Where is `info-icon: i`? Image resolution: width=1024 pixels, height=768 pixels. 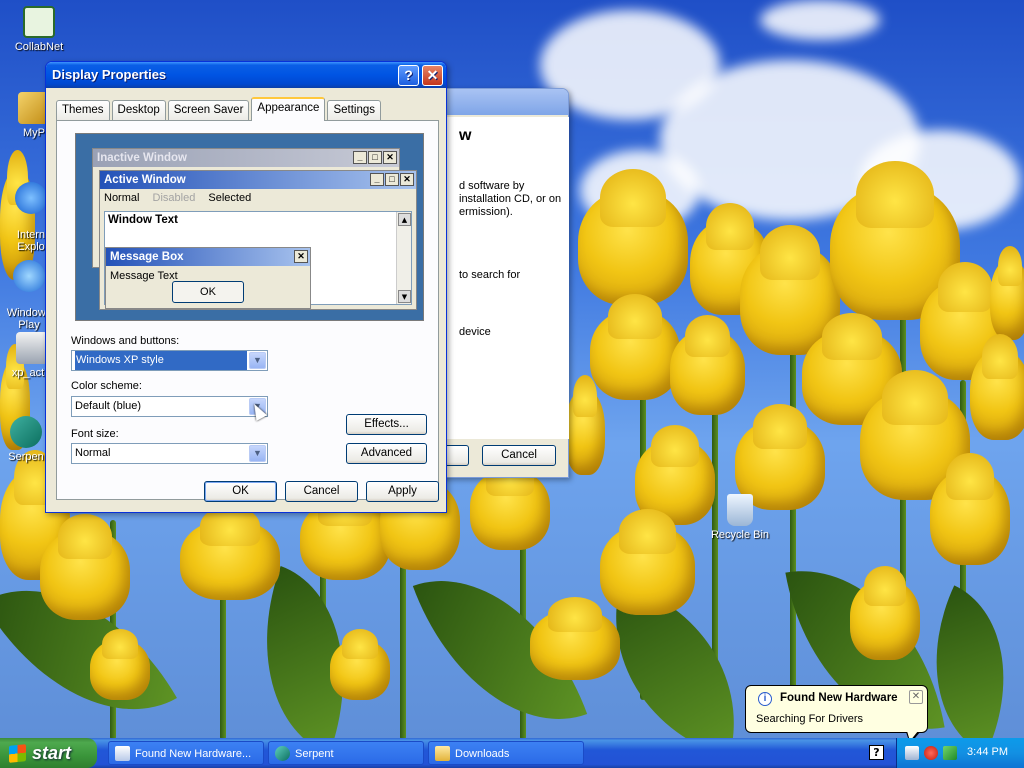
info-icon: i is located at coordinates (765, 699).